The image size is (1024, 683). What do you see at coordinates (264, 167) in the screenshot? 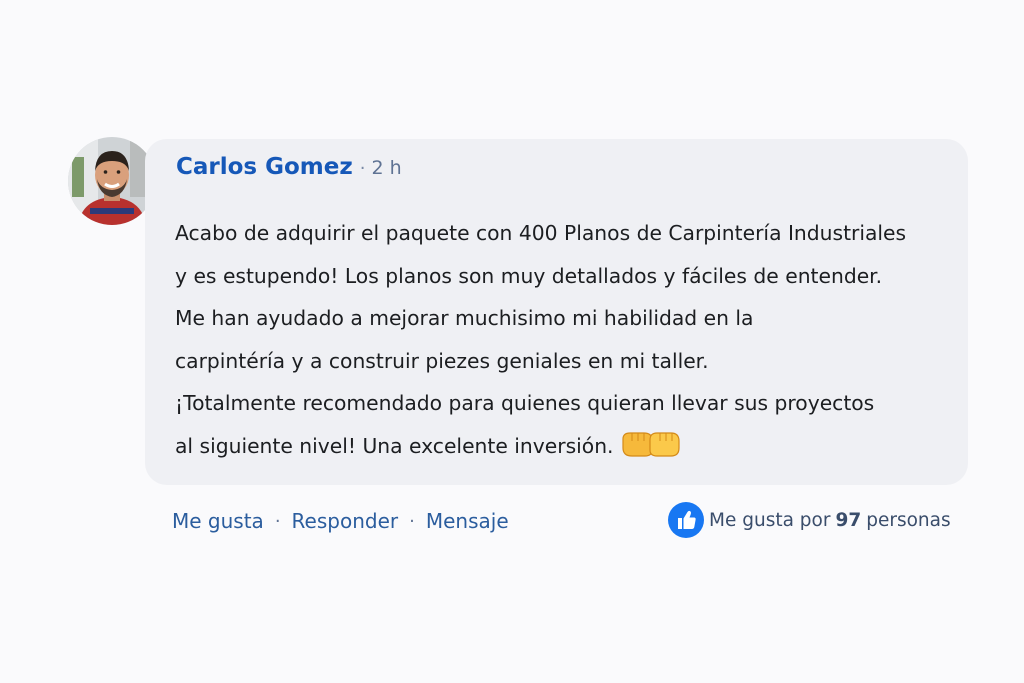
I see `author-name: Carlos Gomez` at bounding box center [264, 167].